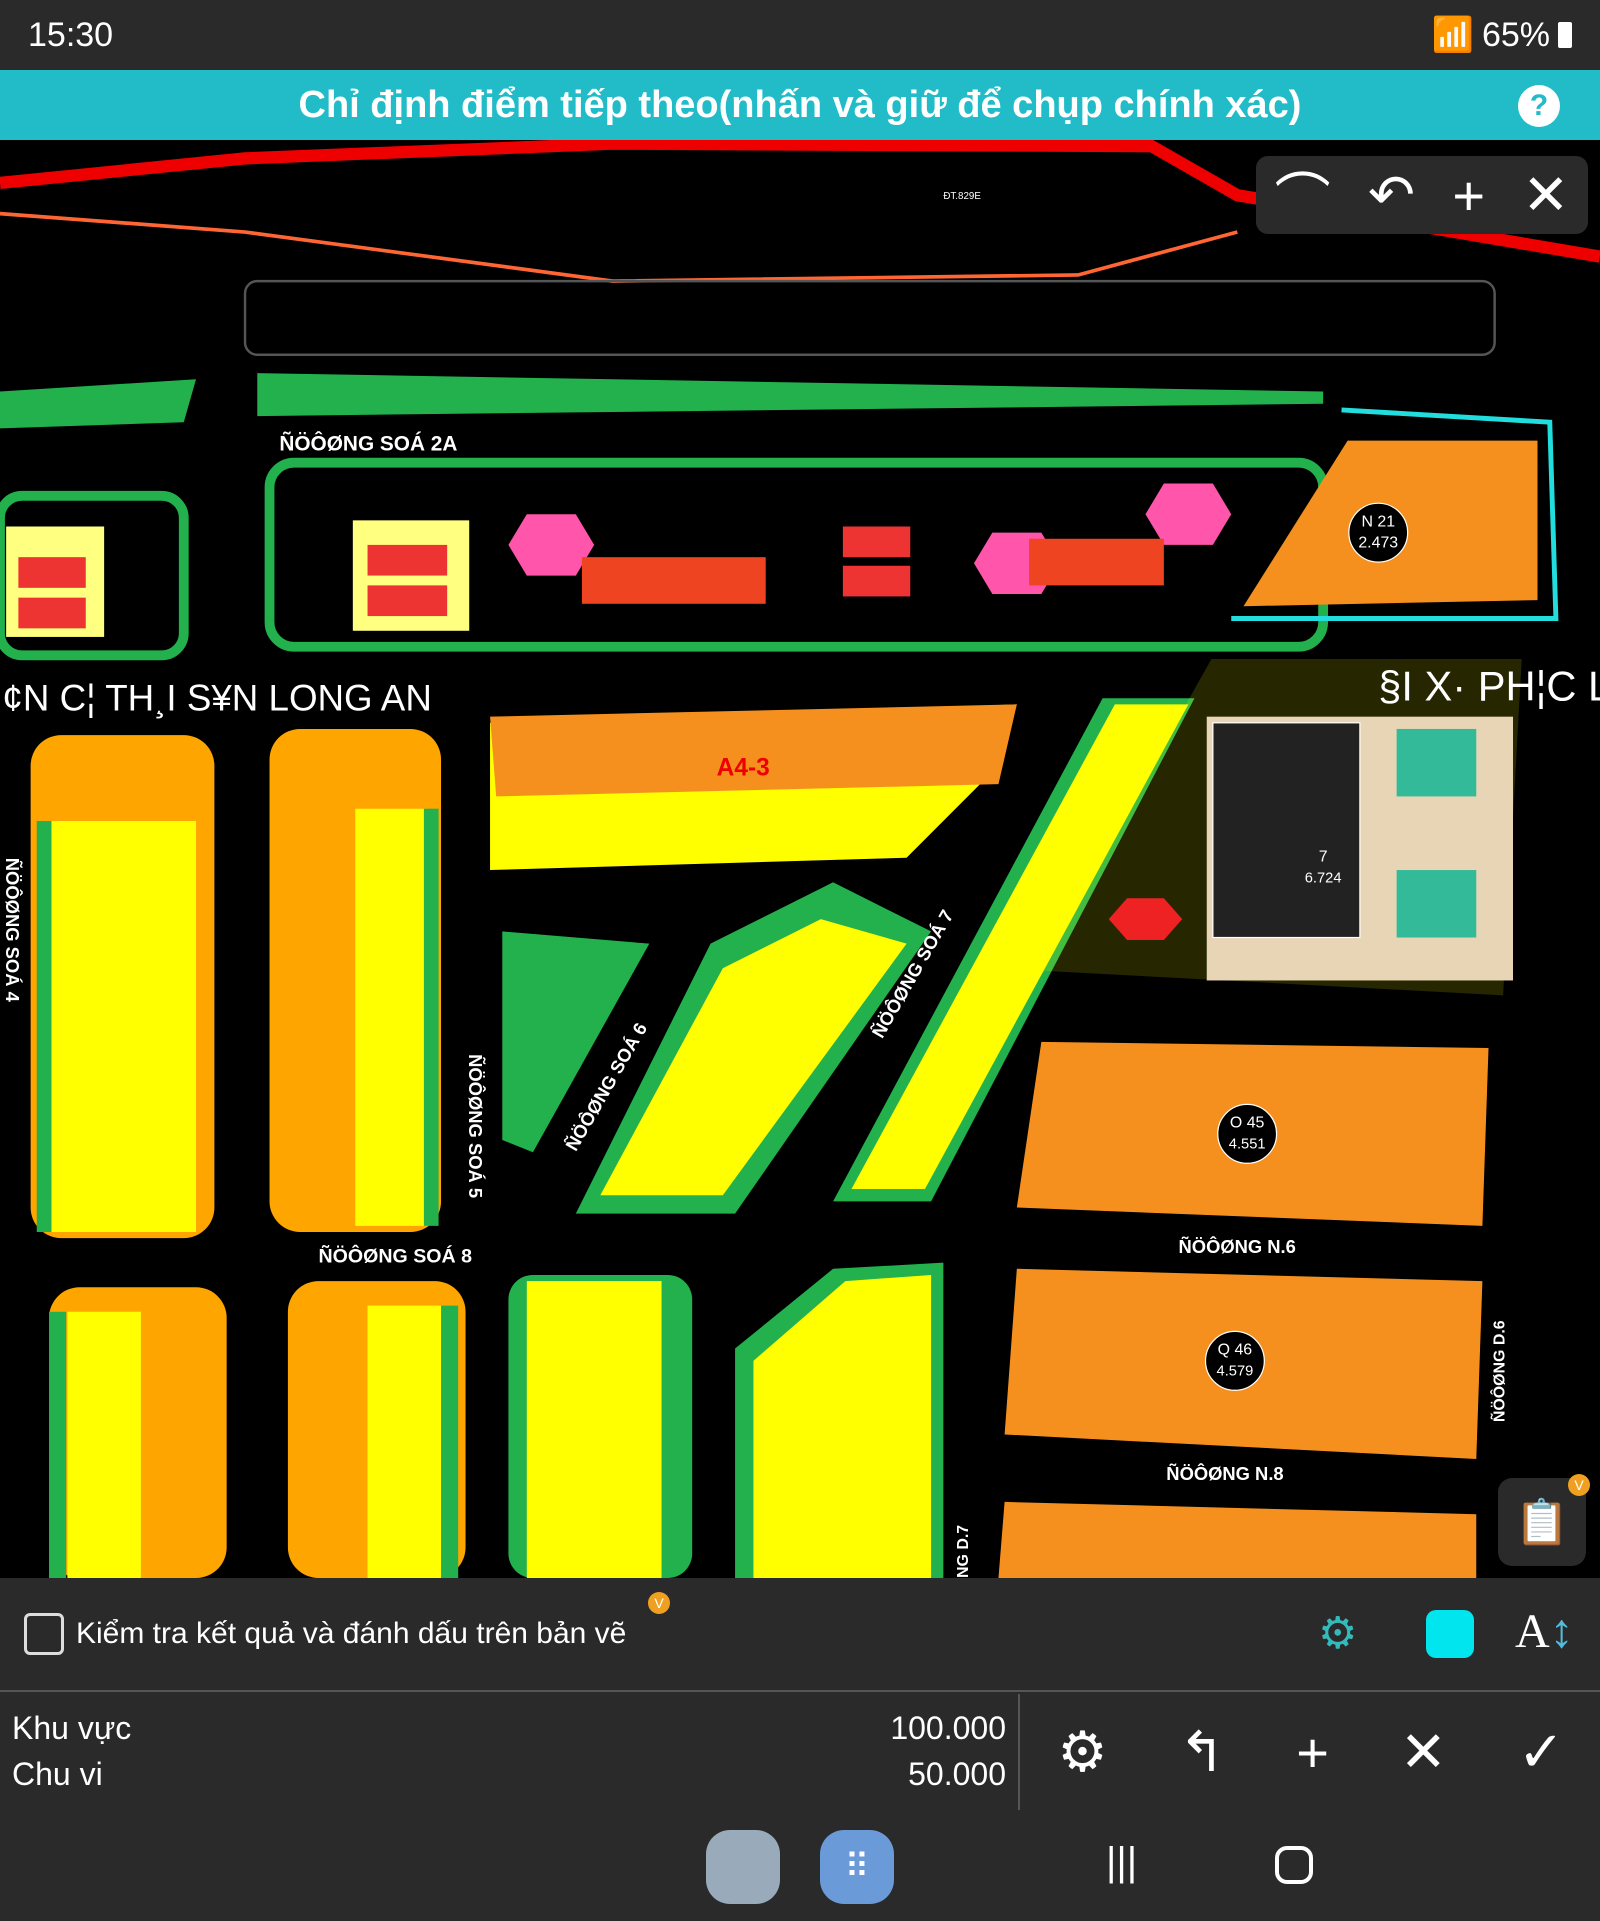 This screenshot has width=1600, height=1921. I want to click on area-title: ¢N C¦ TH¸I S¥N LONG AN, so click(216, 698).